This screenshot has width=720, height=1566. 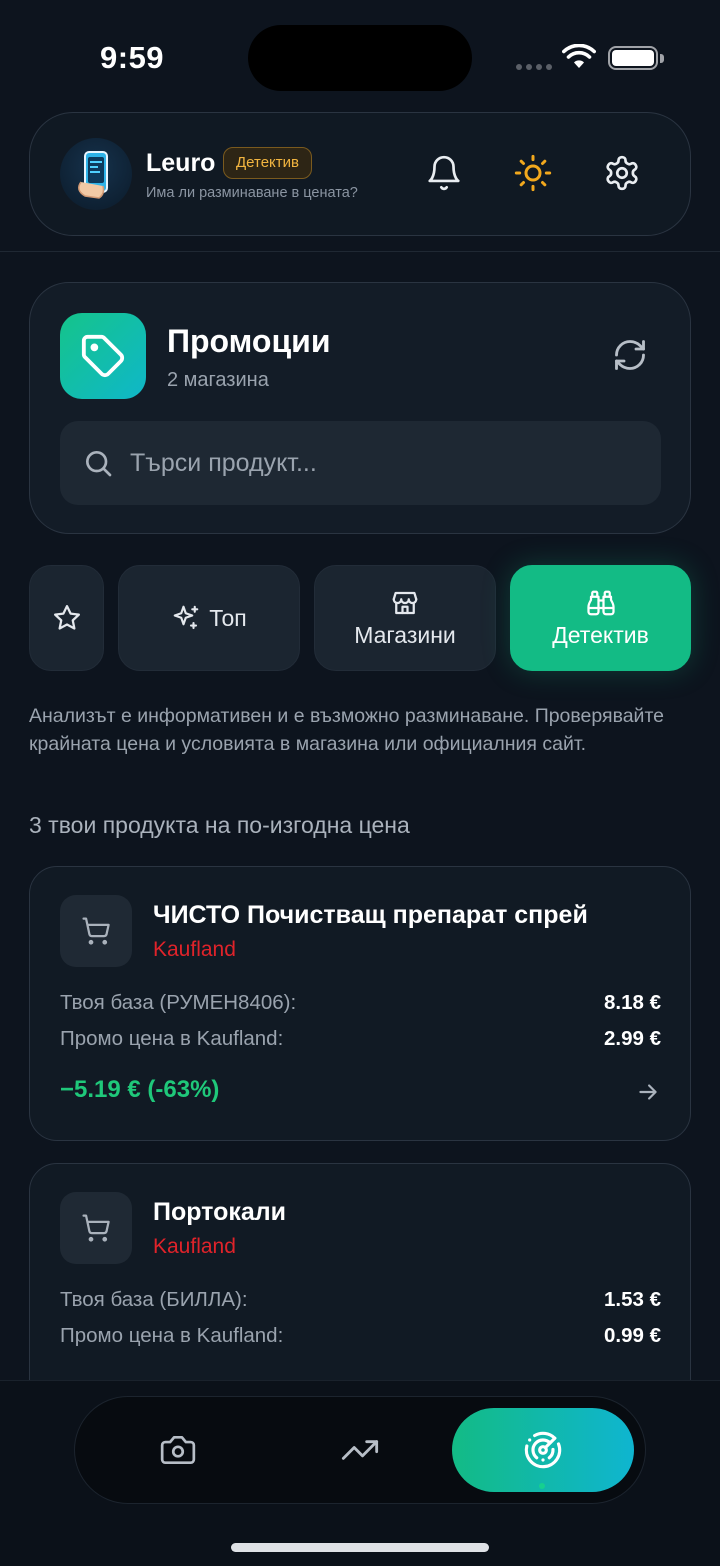 I want to click on theme-toggle-button, so click(x=533, y=173).